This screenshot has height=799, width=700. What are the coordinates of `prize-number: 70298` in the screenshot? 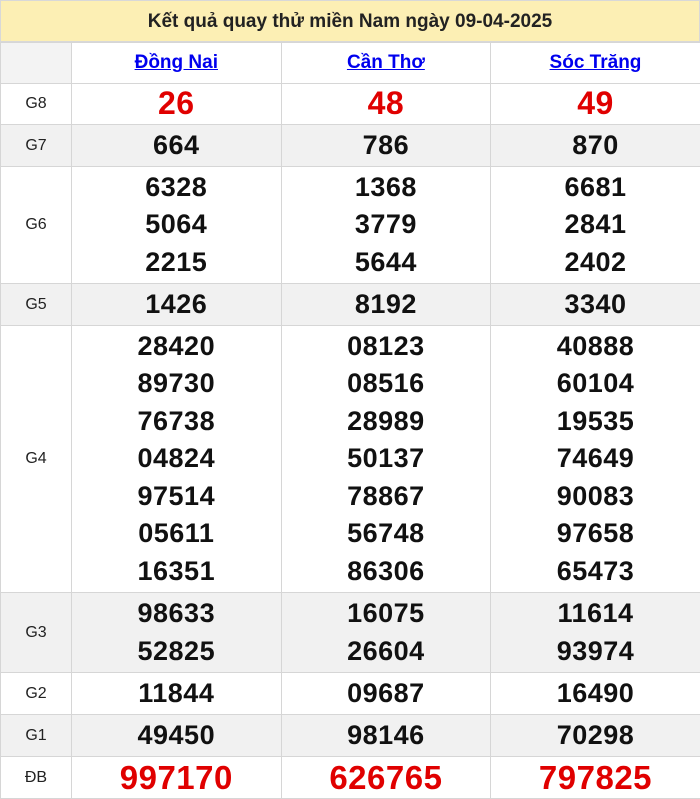 It's located at (595, 736).